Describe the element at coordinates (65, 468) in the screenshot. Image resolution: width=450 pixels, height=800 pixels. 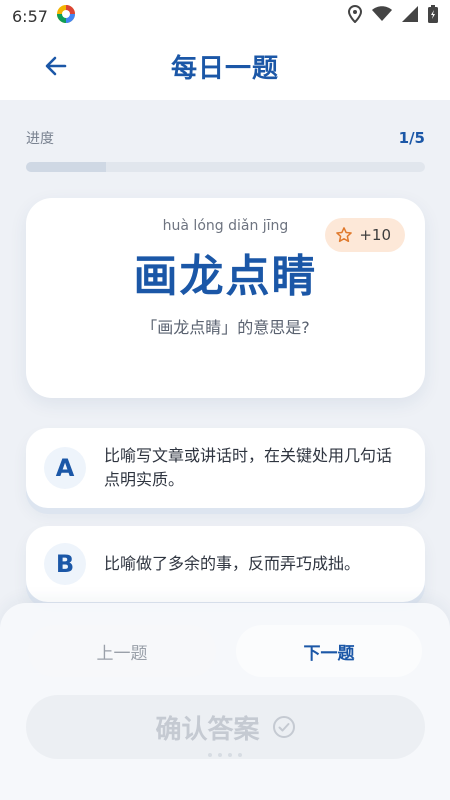
I see `option-letter: A` at that location.